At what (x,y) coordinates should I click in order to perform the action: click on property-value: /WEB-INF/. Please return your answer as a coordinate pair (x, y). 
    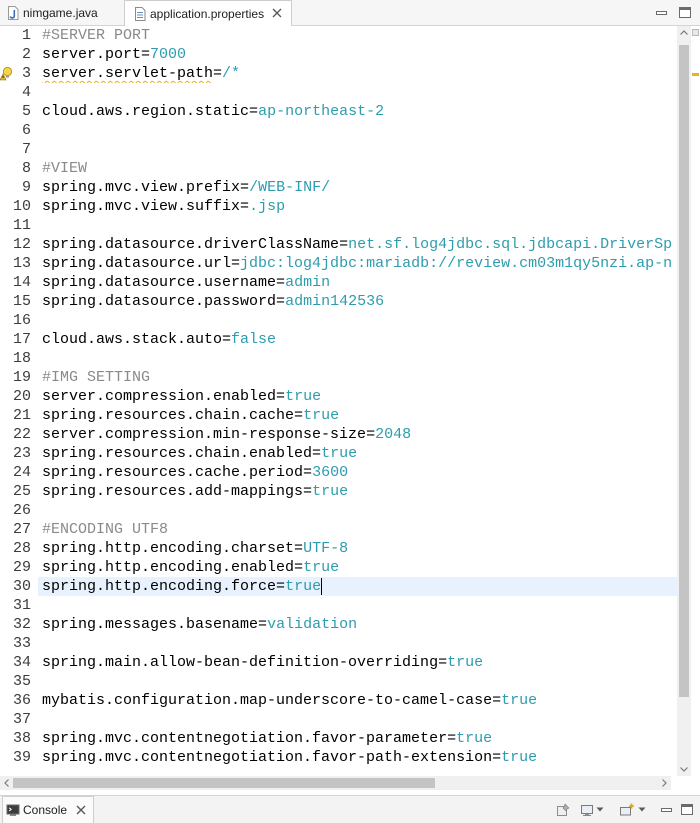
    Looking at the image, I should click on (289, 187).